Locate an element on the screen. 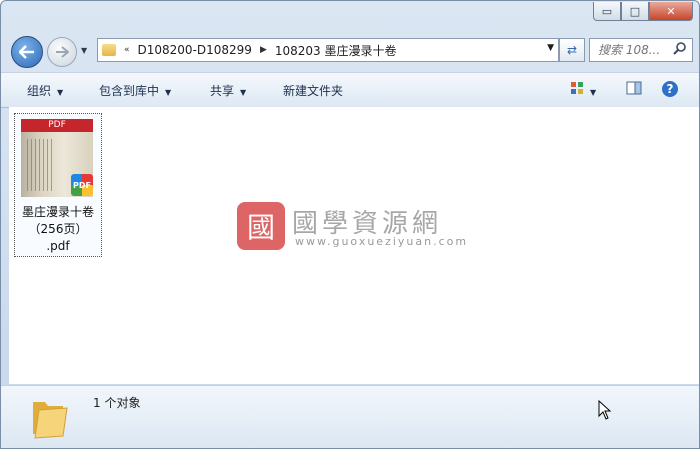 The width and height of the screenshot is (700, 449). view-options-button: ▼ is located at coordinates (583, 89).